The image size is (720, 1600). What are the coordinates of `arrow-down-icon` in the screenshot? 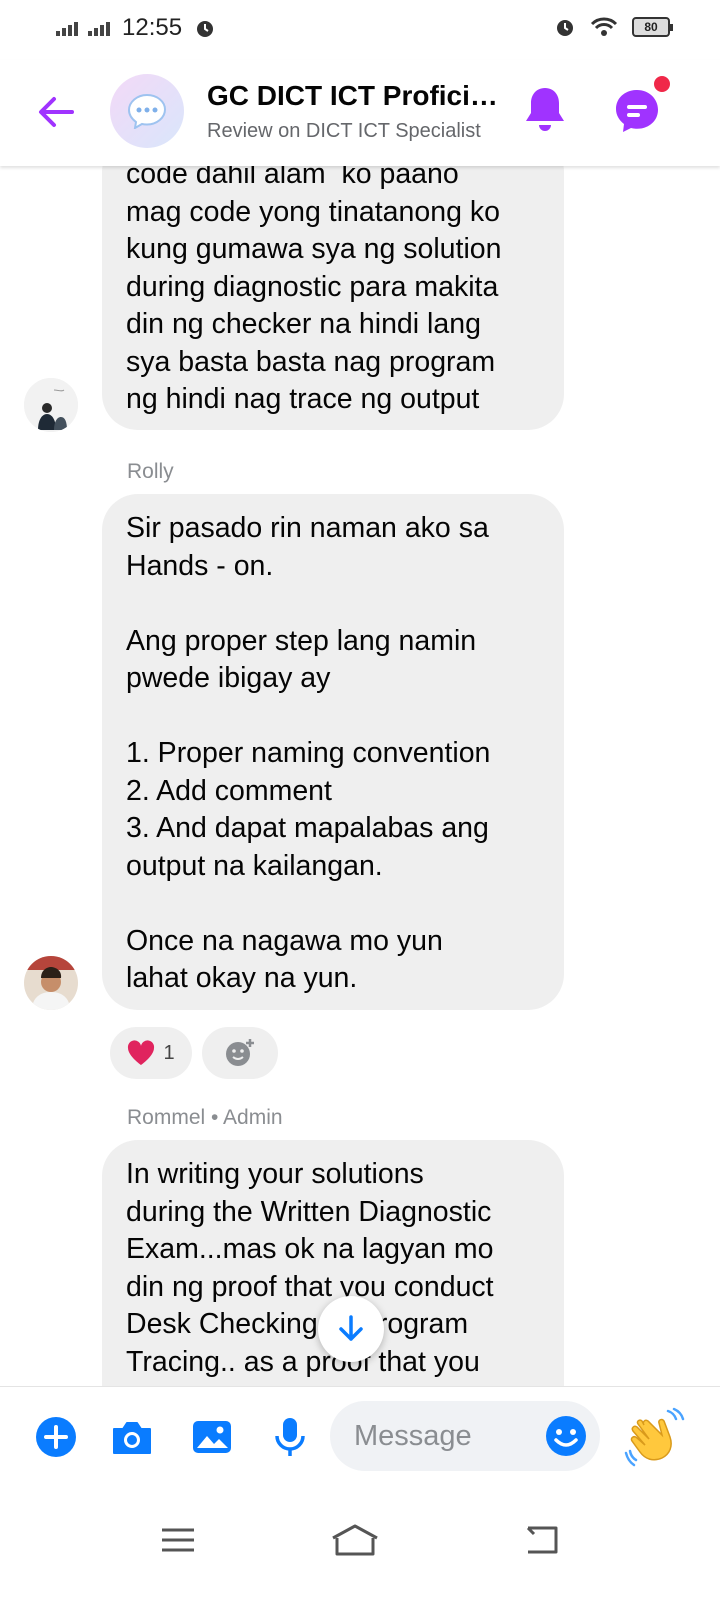 It's located at (351, 1328).